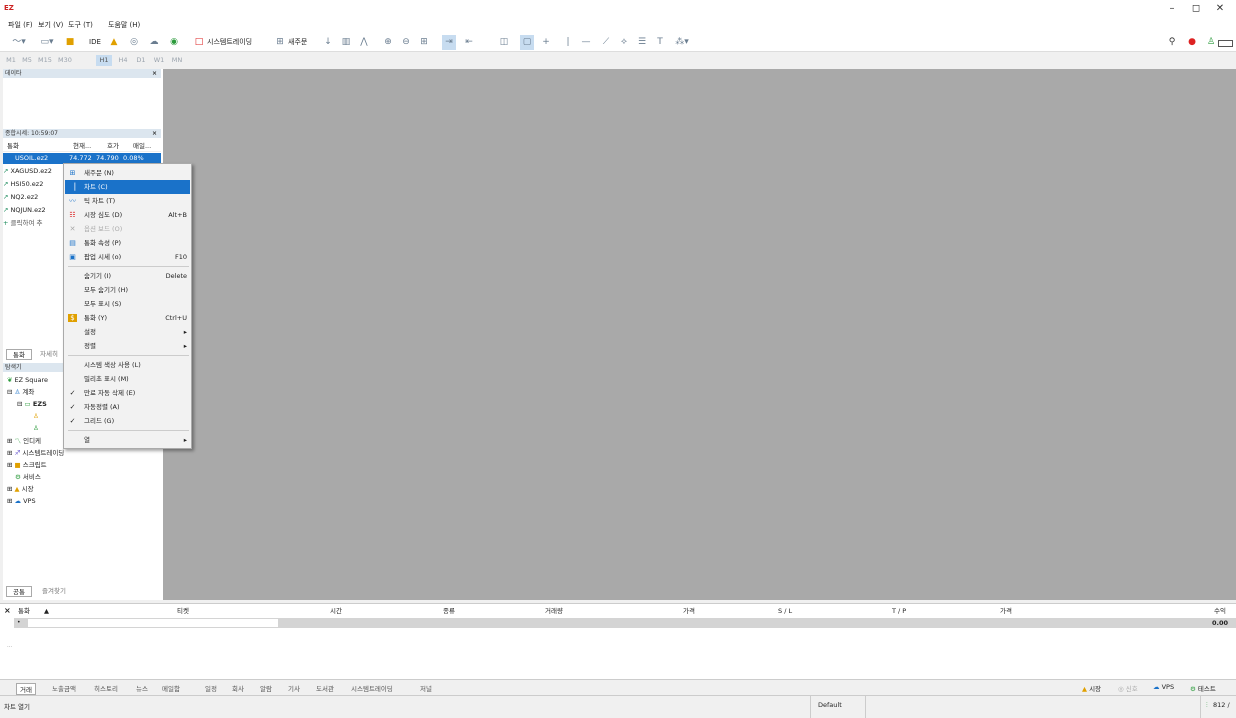 This screenshot has height=718, width=1236. What do you see at coordinates (47, 42) in the screenshot?
I see `template-icon: ▭▾` at bounding box center [47, 42].